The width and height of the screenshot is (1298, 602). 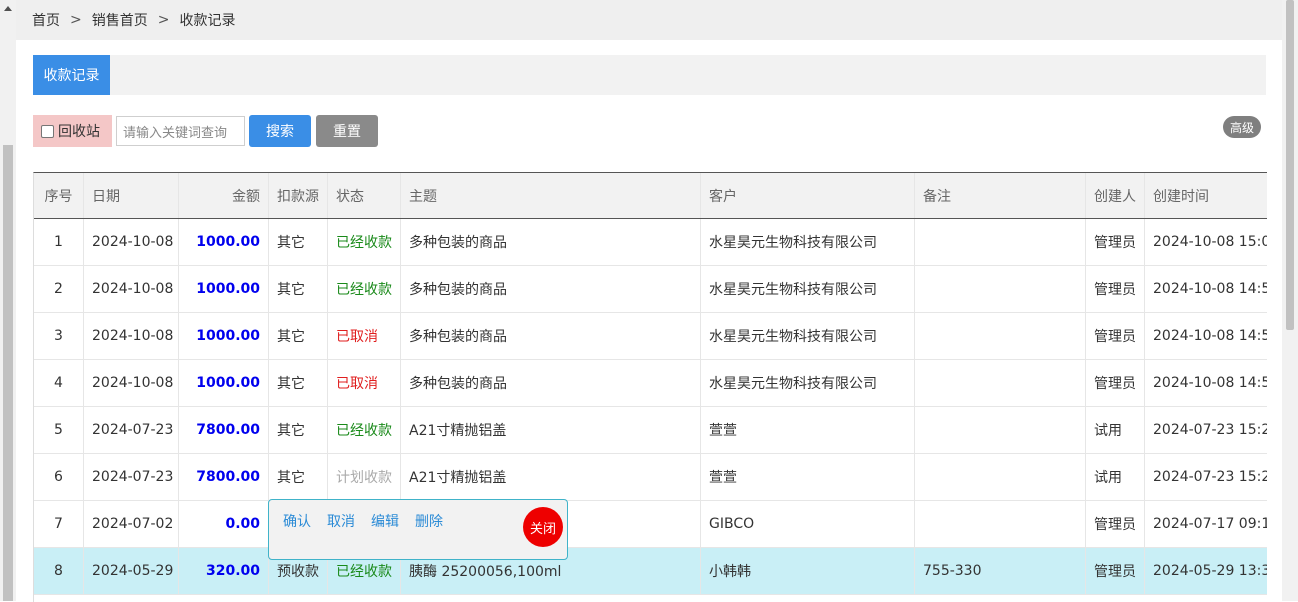 What do you see at coordinates (59, 383) in the screenshot?
I see `cell-seq: 4` at bounding box center [59, 383].